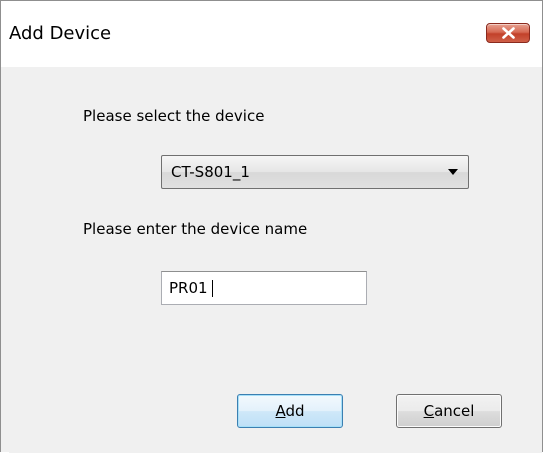 The width and height of the screenshot is (543, 453). What do you see at coordinates (453, 172) in the screenshot?
I see `chevron-down-icon` at bounding box center [453, 172].